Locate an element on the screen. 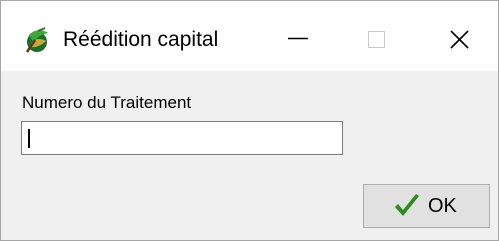 The height and width of the screenshot is (241, 499). close-button is located at coordinates (454, 36).